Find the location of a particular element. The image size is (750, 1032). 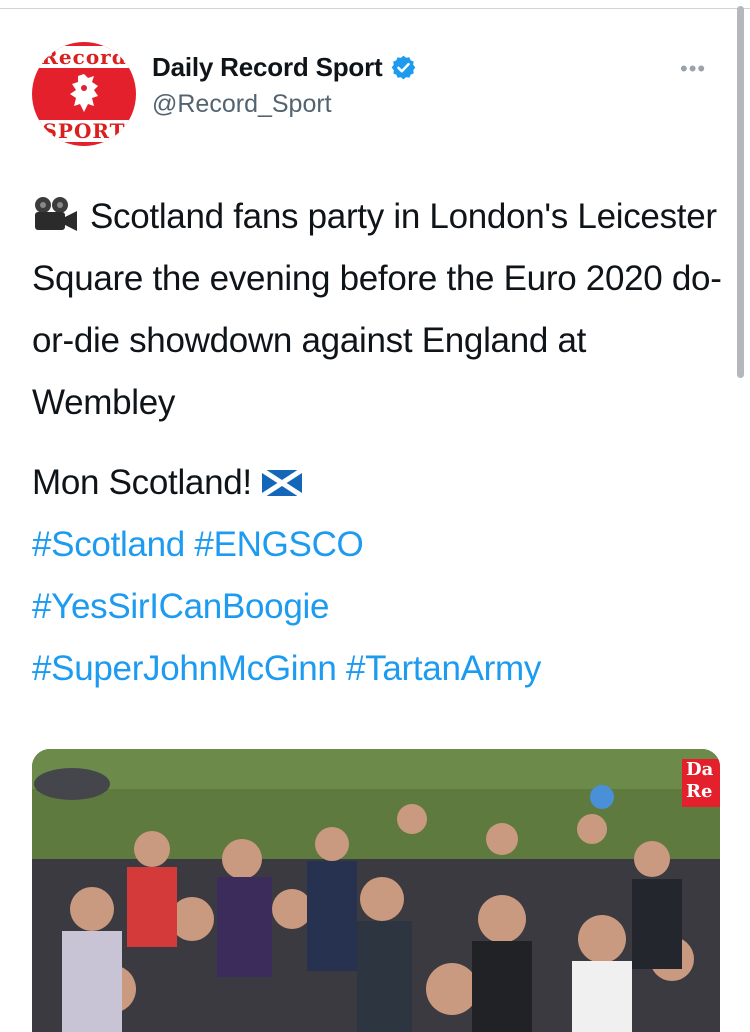

scrollbar is located at coordinates (740, 192).